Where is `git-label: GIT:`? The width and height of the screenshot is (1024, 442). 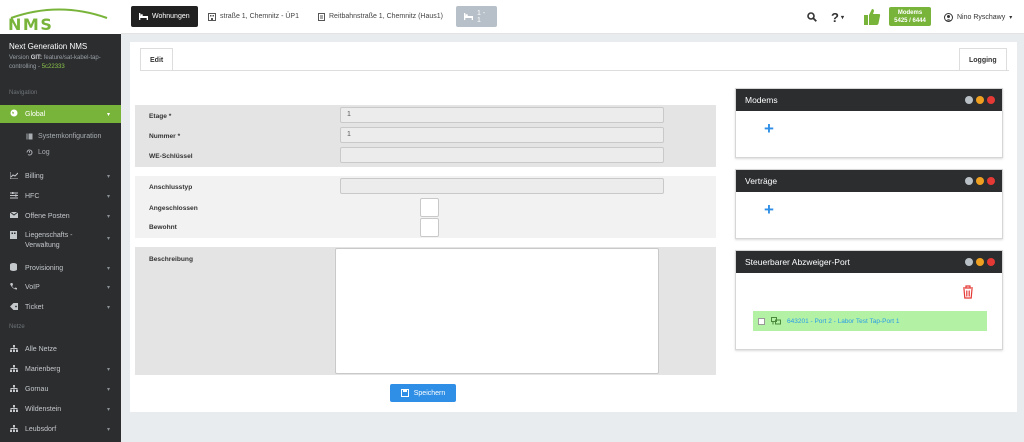
git-label: GIT: is located at coordinates (36, 58).